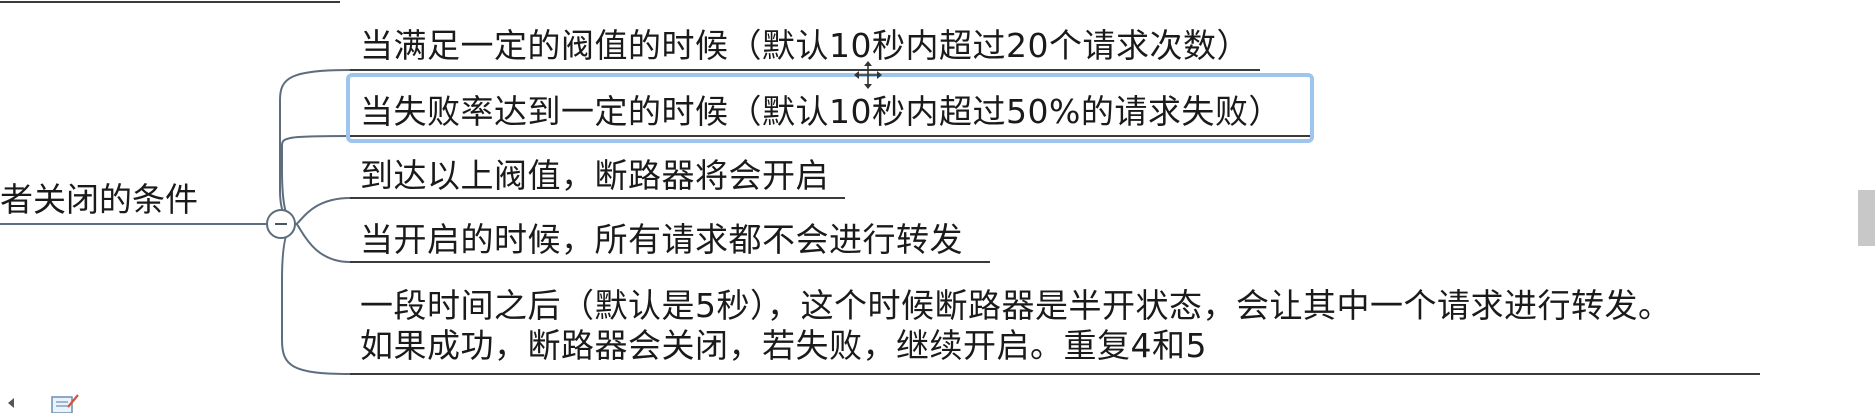 The width and height of the screenshot is (1875, 413). I want to click on child-topic-3: 到达以上阀值，断路器将会开启, so click(594, 176).